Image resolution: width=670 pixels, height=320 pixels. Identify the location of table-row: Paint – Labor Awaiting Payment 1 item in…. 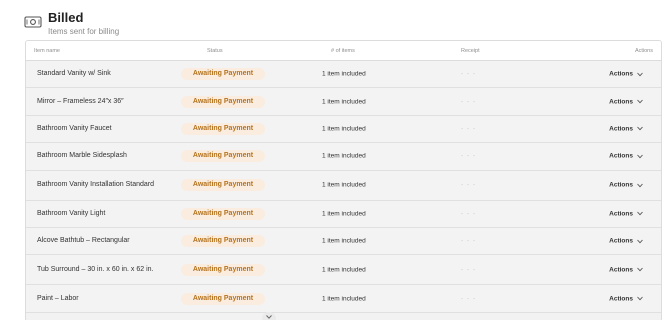
(343, 299).